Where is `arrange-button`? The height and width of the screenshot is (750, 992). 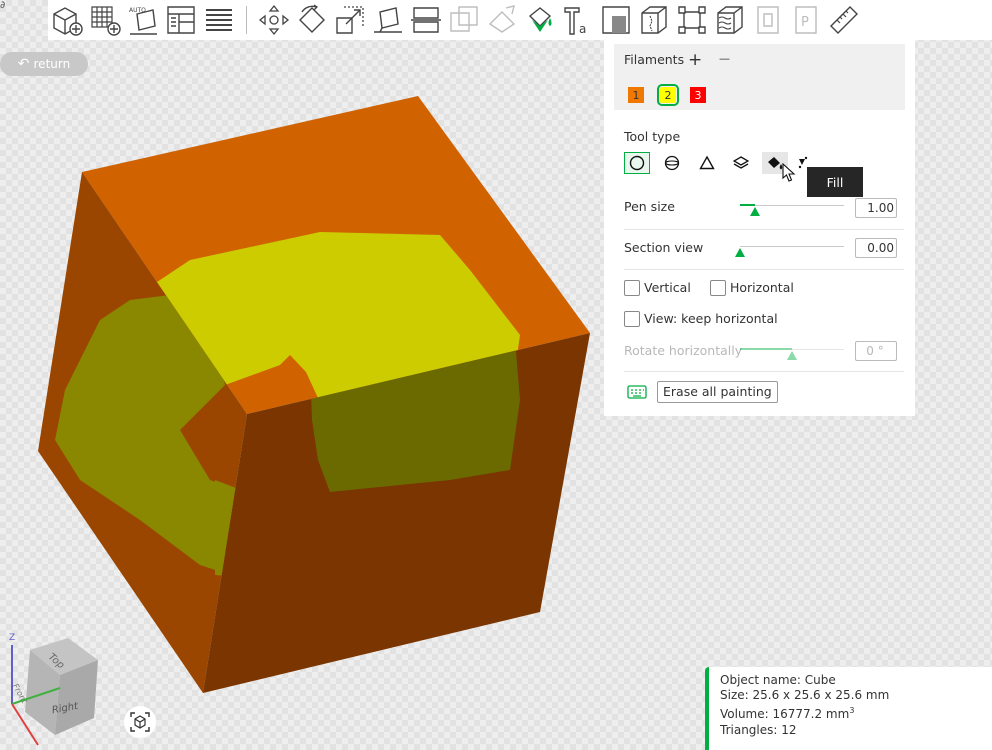
arrange-button is located at coordinates (105, 20).